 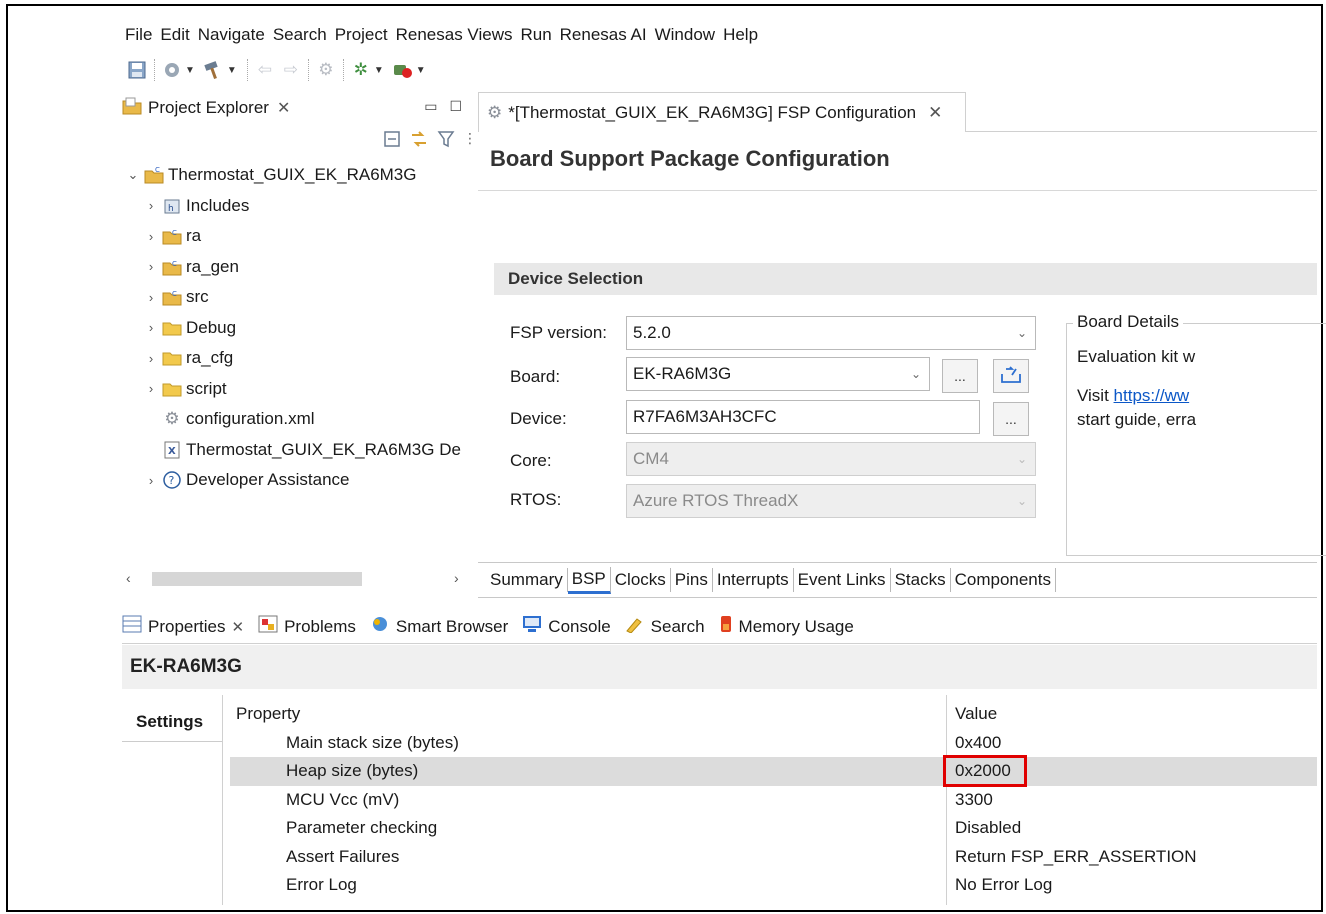 What do you see at coordinates (419, 141) in the screenshot?
I see `link-with-editor-icon` at bounding box center [419, 141].